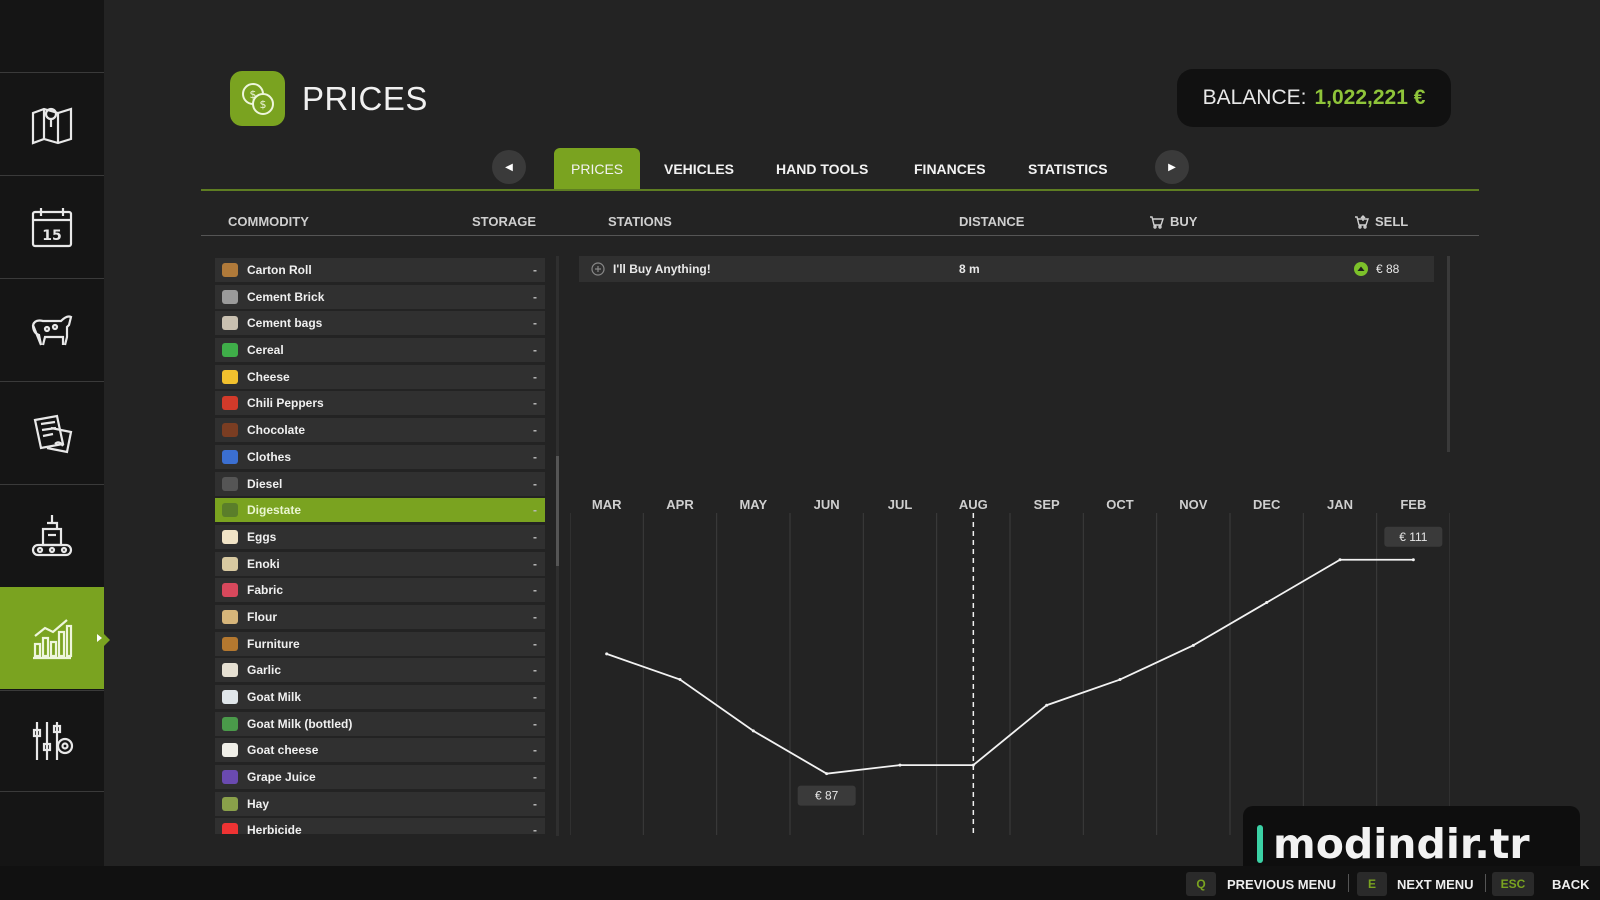  I want to click on chart-month-label: OCT, so click(1120, 504).